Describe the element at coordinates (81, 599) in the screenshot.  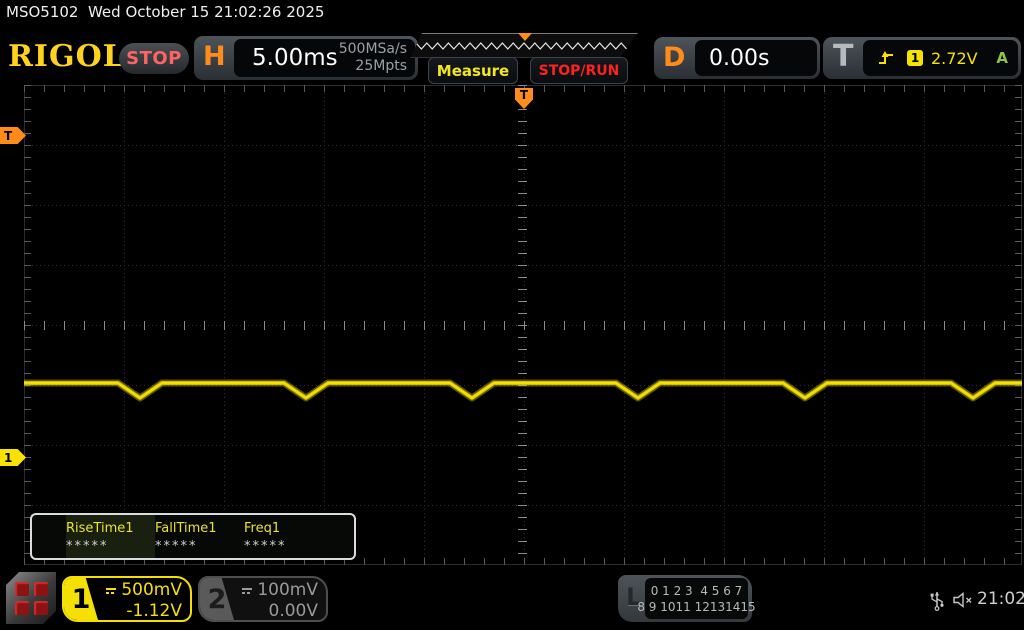
I see `channel-1-number: 1` at that location.